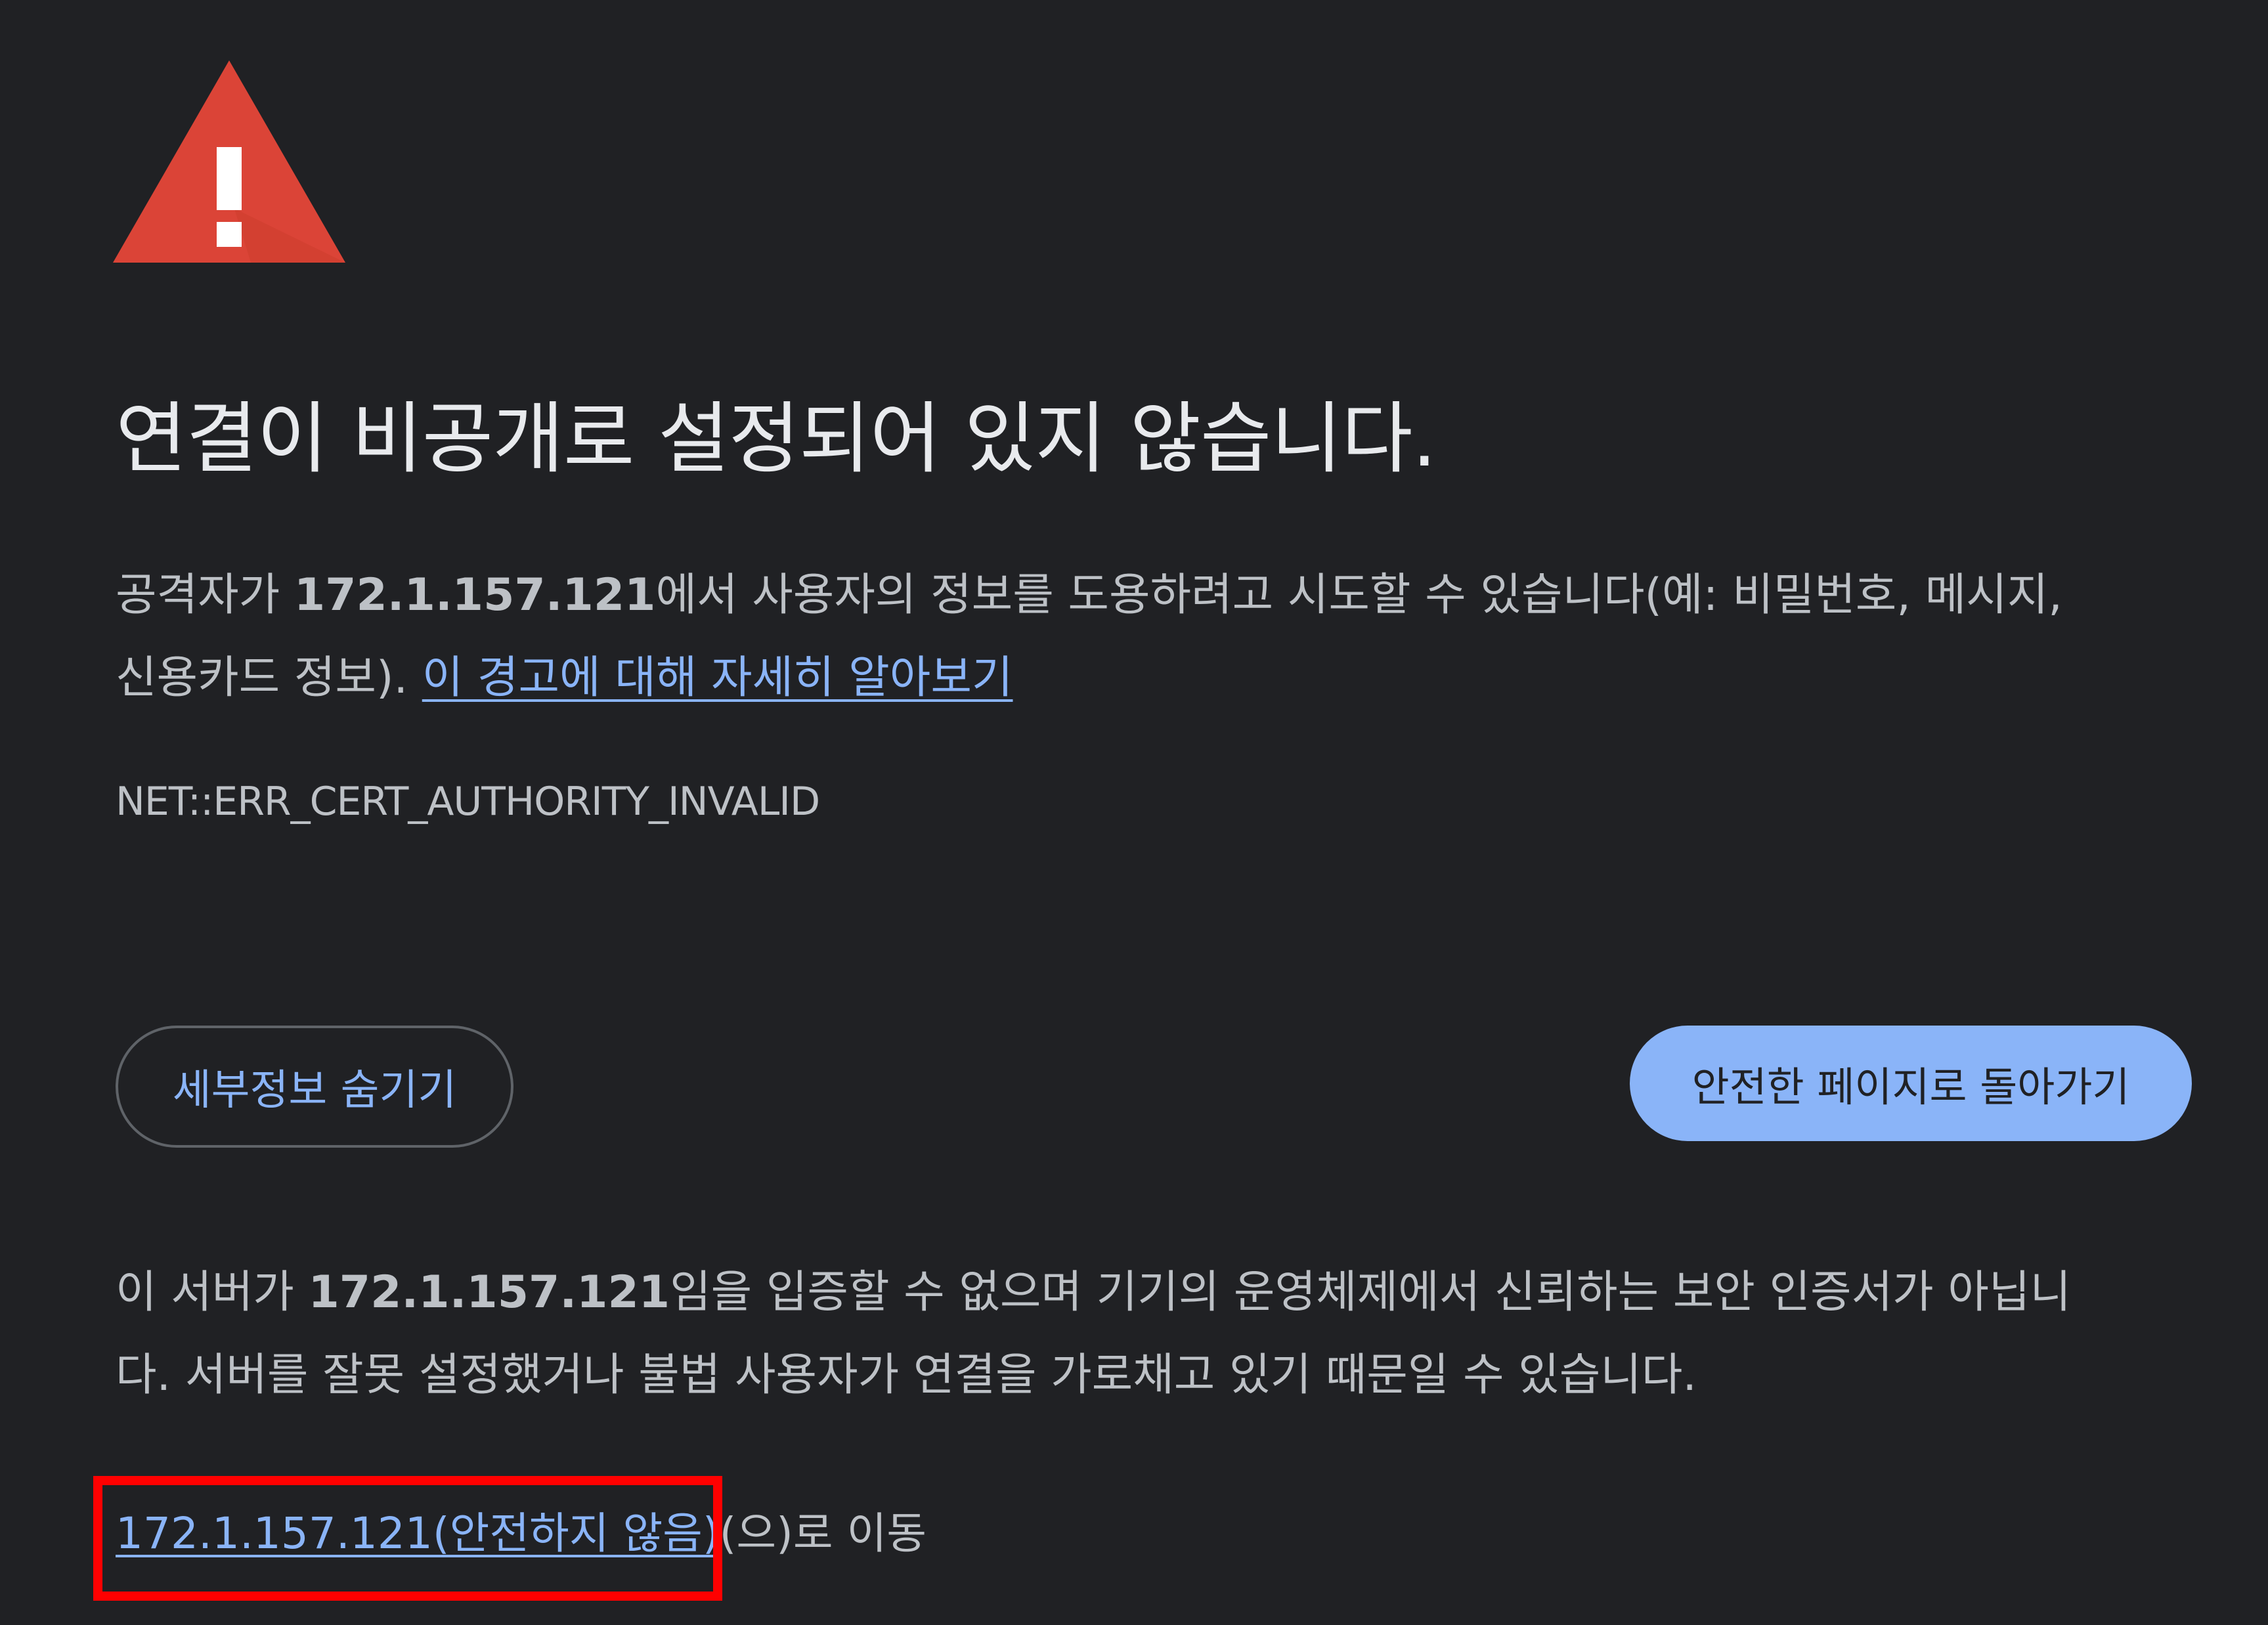 The height and width of the screenshot is (1625, 2268). I want to click on page-title: 연결이 비공개로 설정되어 있지 않습니다., so click(776, 438).